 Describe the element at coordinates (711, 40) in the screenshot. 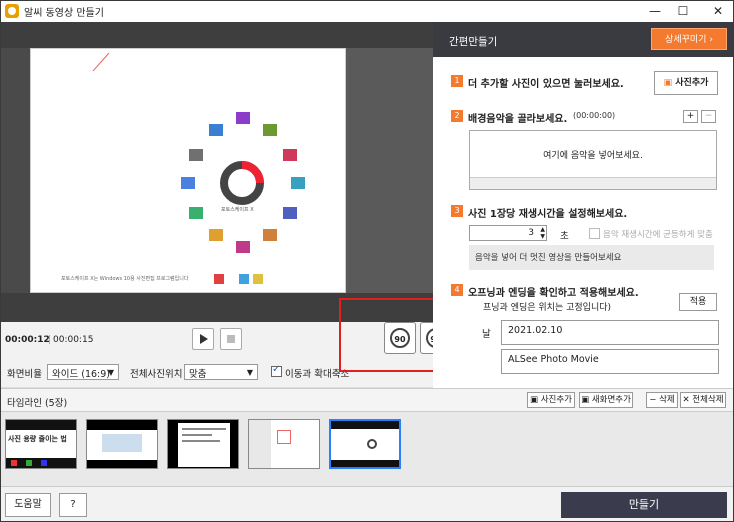

I see `chevron-right-icon: ›` at that location.